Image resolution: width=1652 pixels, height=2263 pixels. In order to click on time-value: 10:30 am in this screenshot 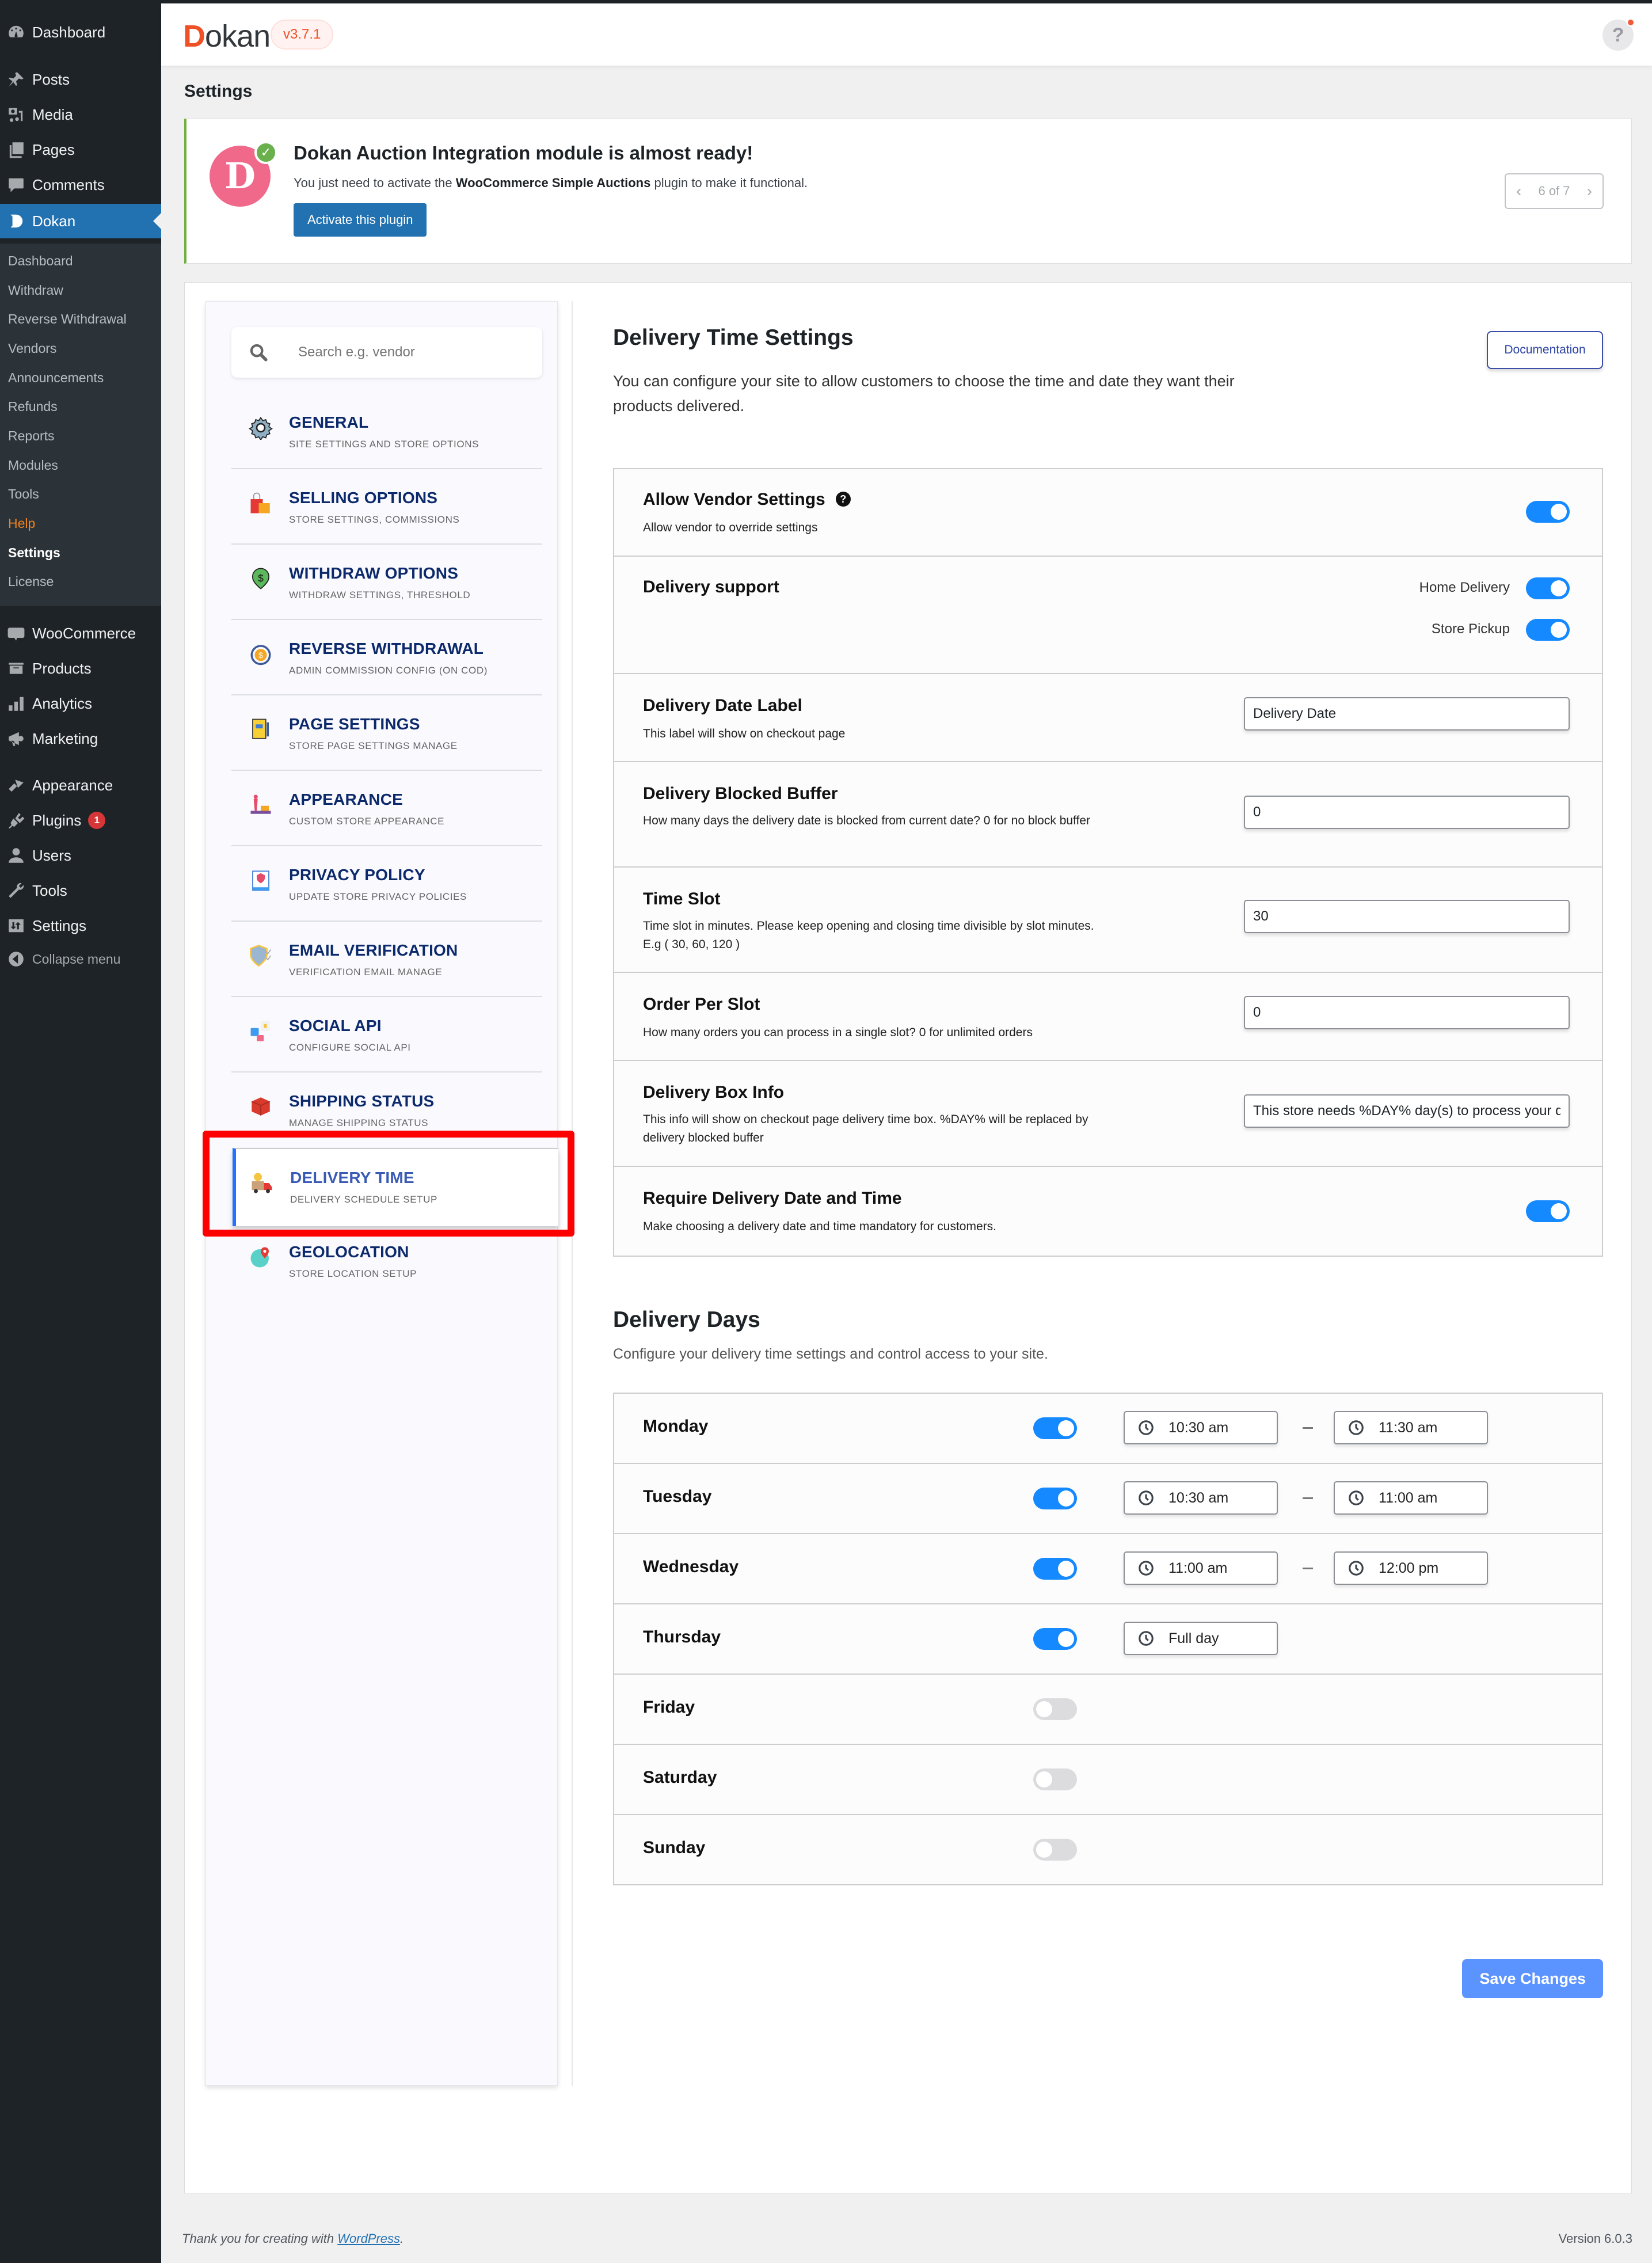, I will do `click(1198, 1427)`.